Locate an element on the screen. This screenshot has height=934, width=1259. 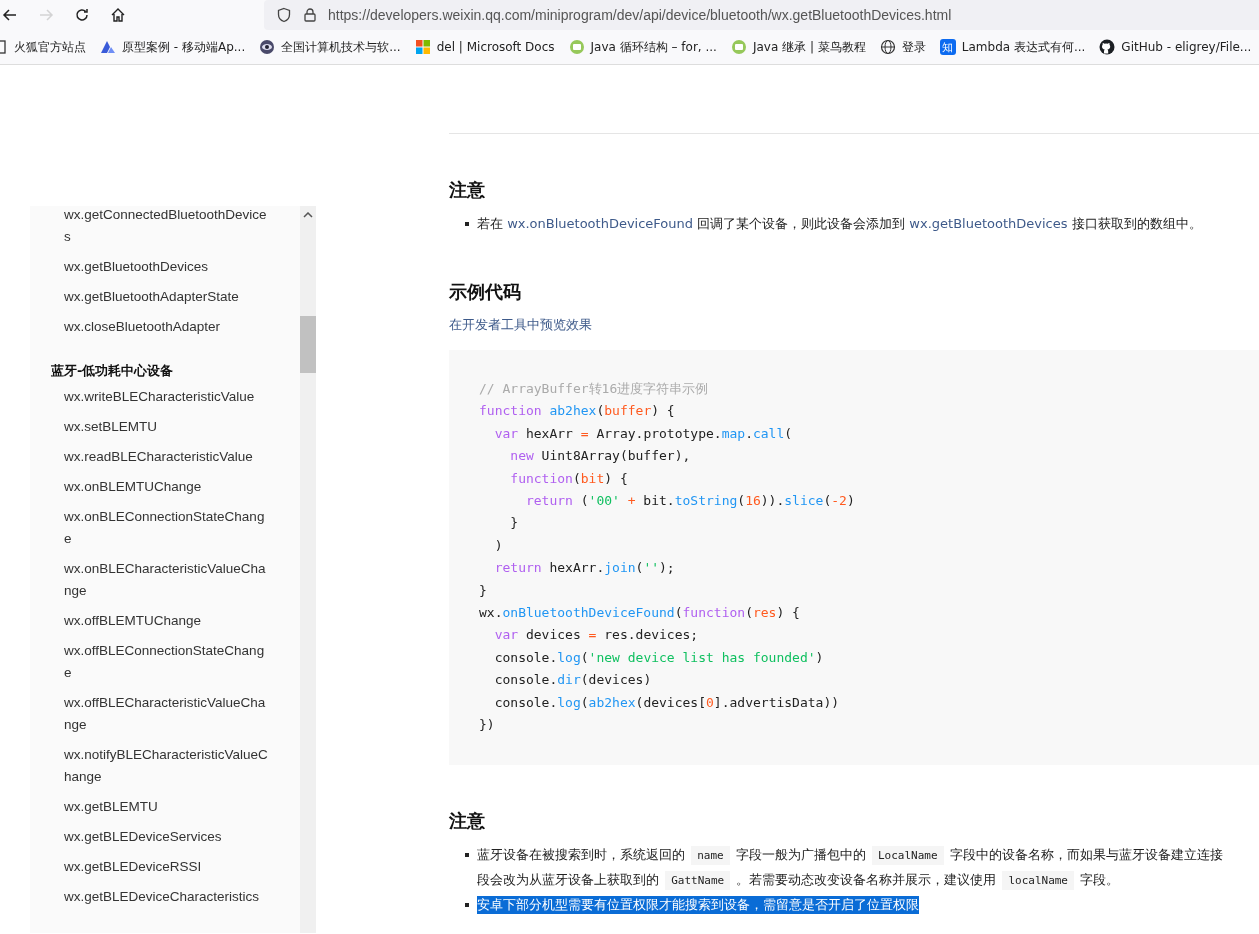
globe-icon is located at coordinates (887, 47).